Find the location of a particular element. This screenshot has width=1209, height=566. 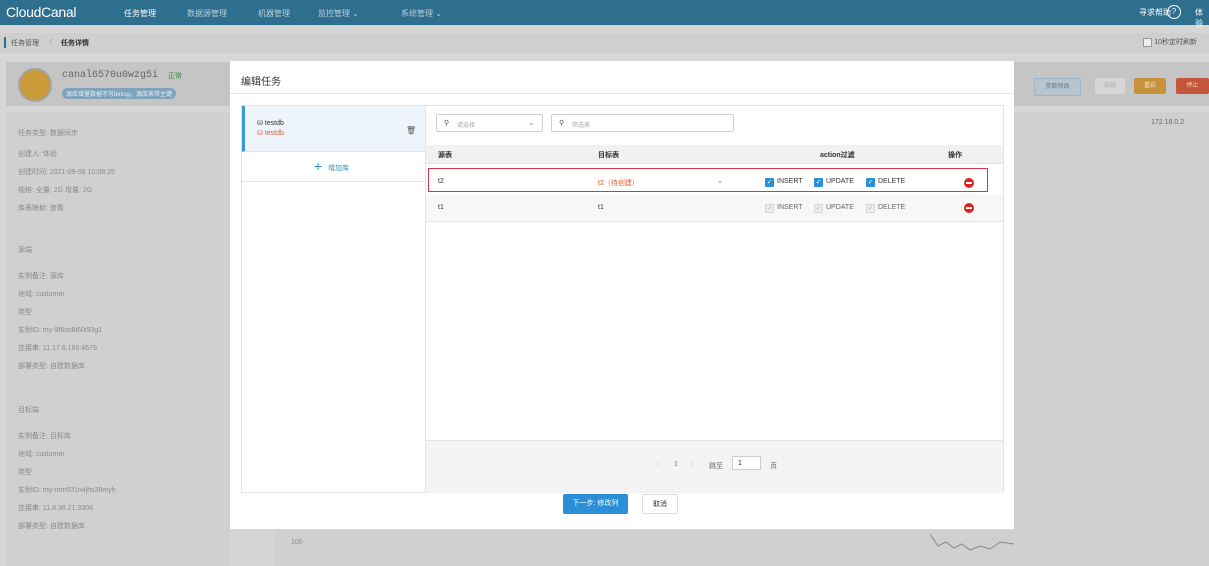

source-instance-id: 实例ID: my-9f6cn8i60i93g1 is located at coordinates (60, 330).